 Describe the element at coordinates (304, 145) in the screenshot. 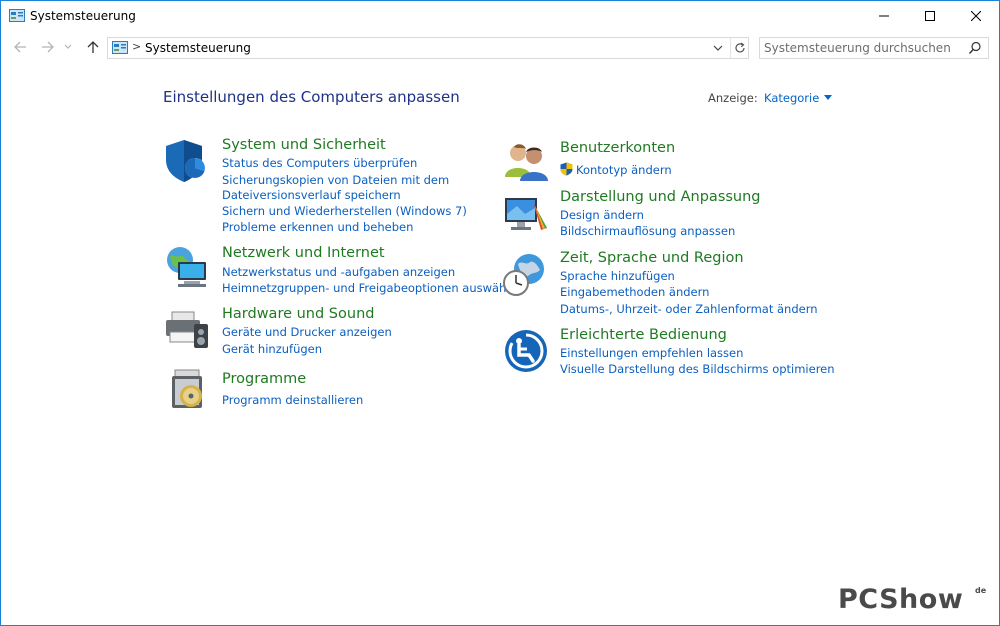

I see `category-title-system-security: System und Sicherheit` at that location.